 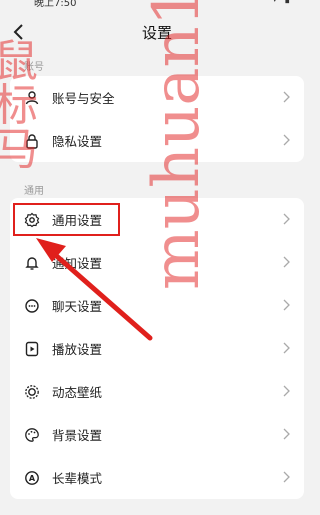 I want to click on settings-item-label: 背景设置, so click(x=77, y=435).